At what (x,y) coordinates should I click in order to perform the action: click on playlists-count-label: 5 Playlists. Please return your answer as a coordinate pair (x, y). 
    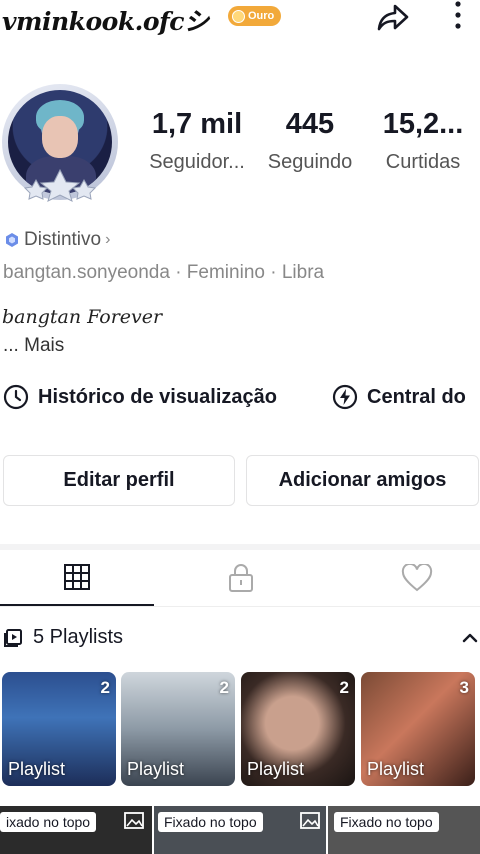
    Looking at the image, I should click on (78, 637).